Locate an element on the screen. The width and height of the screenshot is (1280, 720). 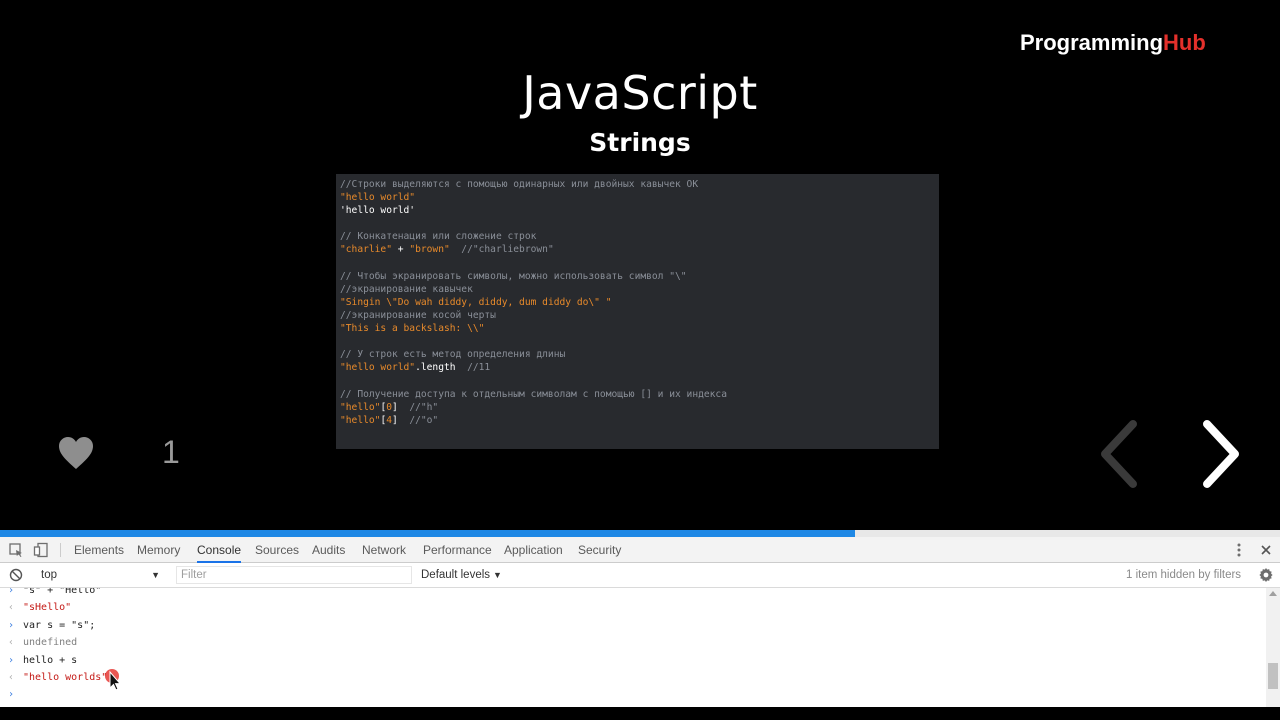
code-token: //11 is located at coordinates (473, 368).